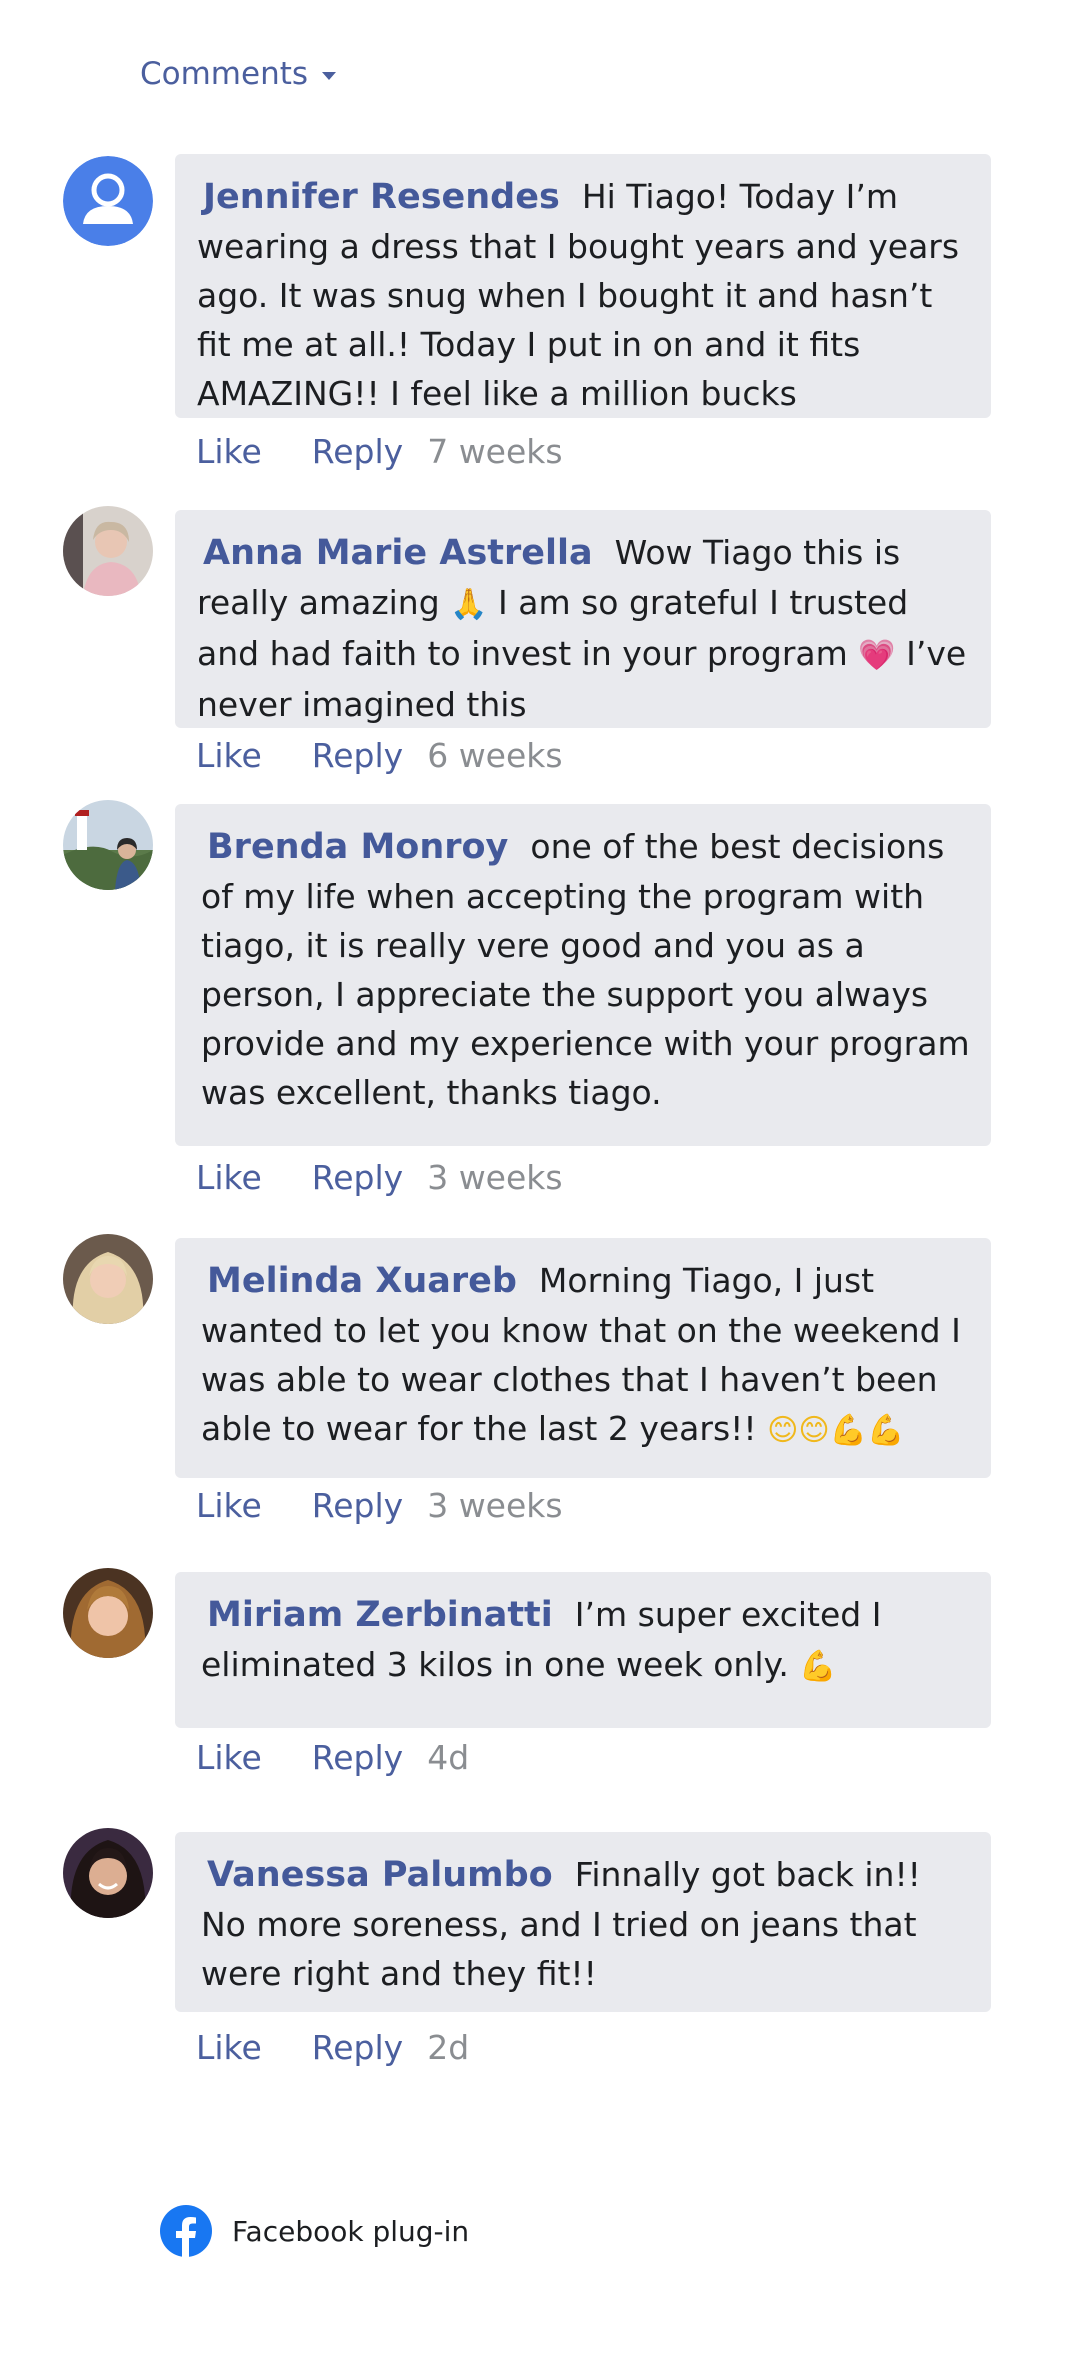 This screenshot has height=2368, width=1080. I want to click on facebook-plugin-label: Facebook plug-in, so click(351, 2231).